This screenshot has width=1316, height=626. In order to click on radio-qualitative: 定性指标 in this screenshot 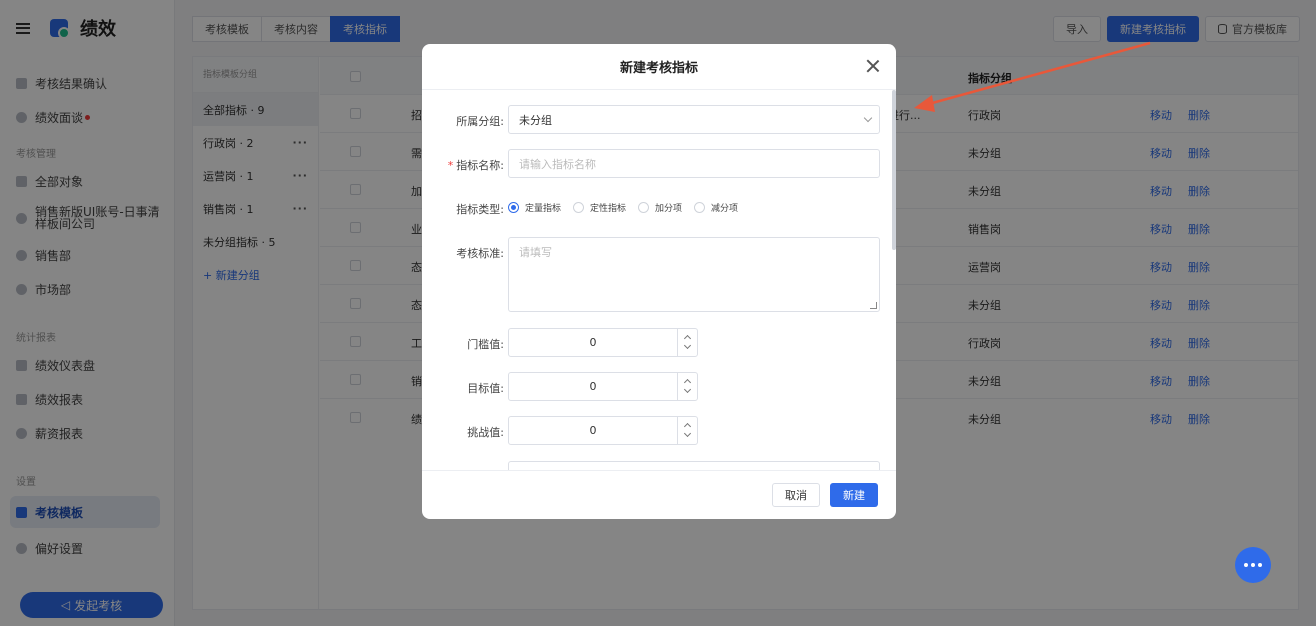, I will do `click(599, 207)`.